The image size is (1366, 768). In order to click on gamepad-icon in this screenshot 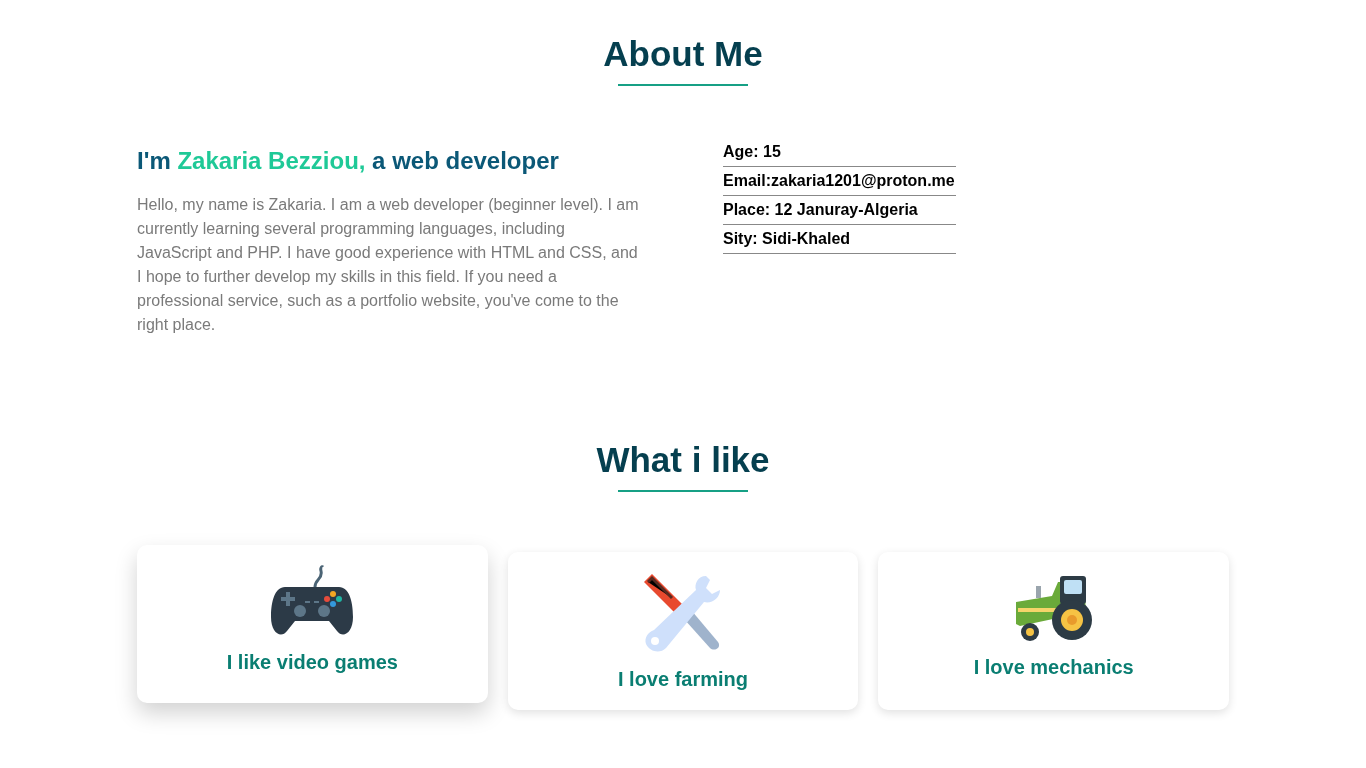, I will do `click(312, 601)`.